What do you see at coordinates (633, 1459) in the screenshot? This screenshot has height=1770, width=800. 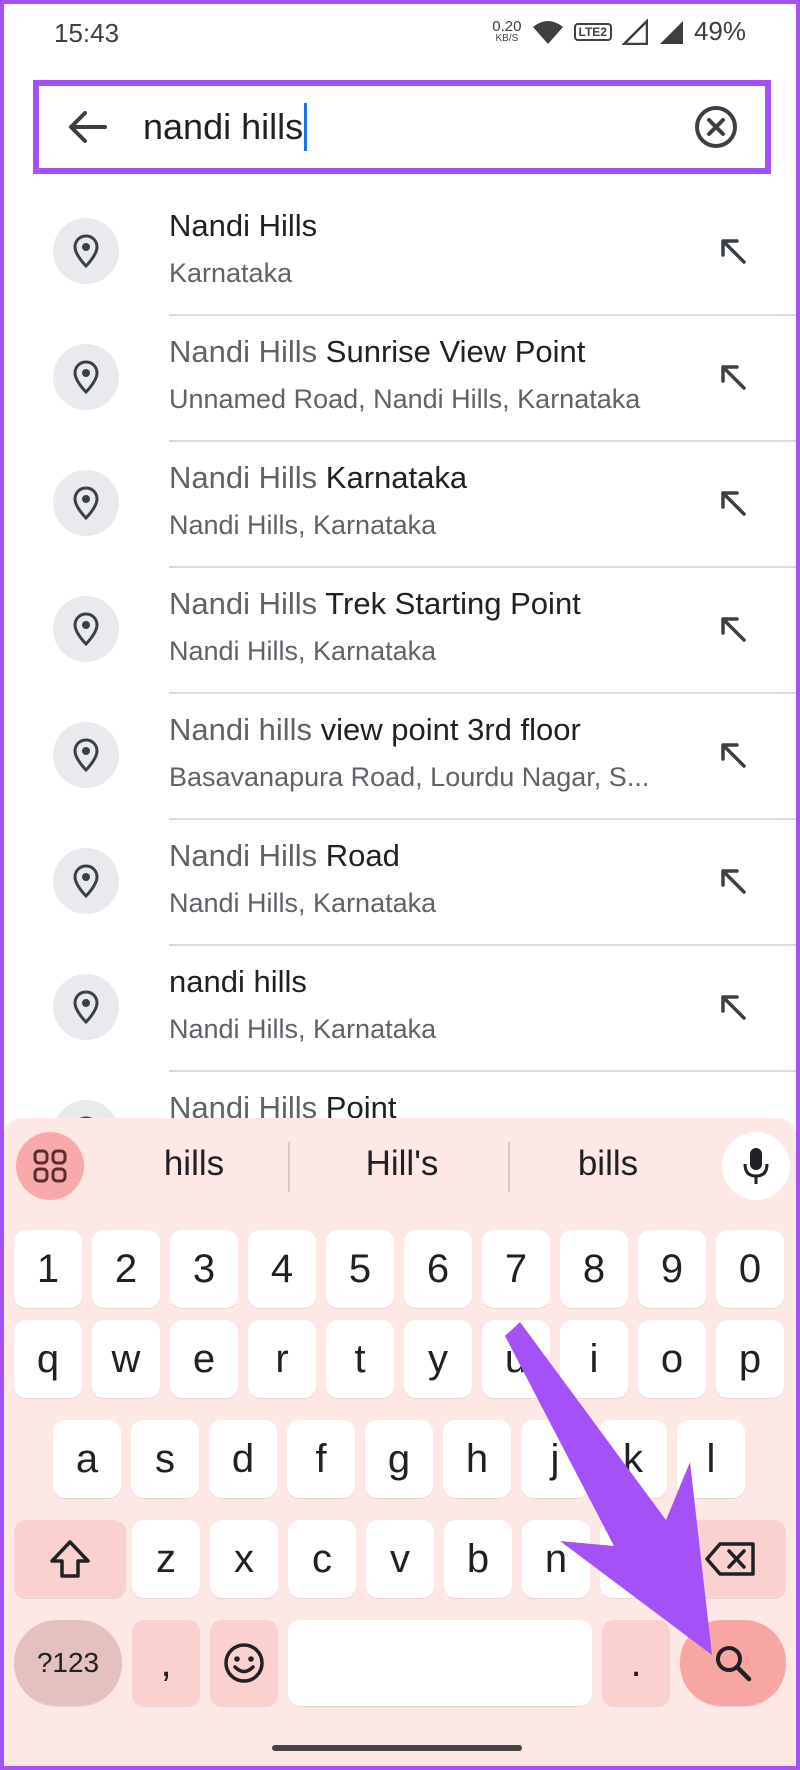 I see `key-k: k` at bounding box center [633, 1459].